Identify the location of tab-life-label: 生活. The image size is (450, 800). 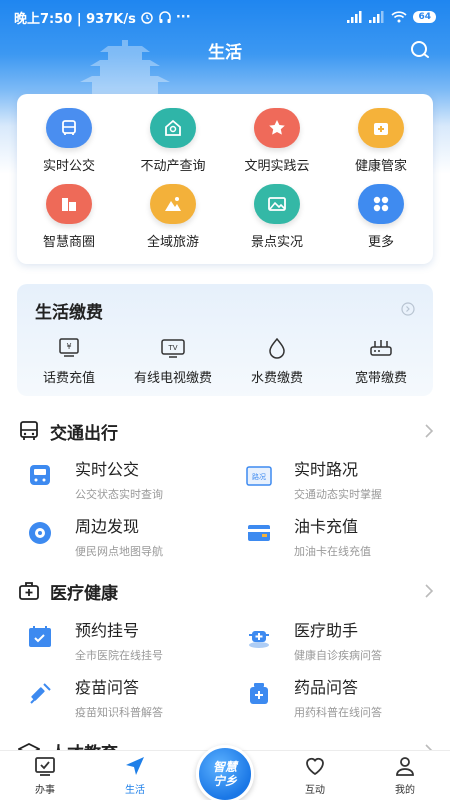
(135, 790).